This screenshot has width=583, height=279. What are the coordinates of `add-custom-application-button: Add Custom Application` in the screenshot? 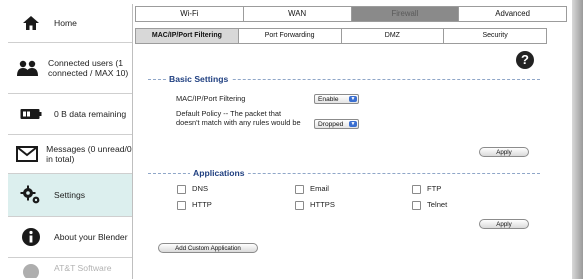 It's located at (208, 248).